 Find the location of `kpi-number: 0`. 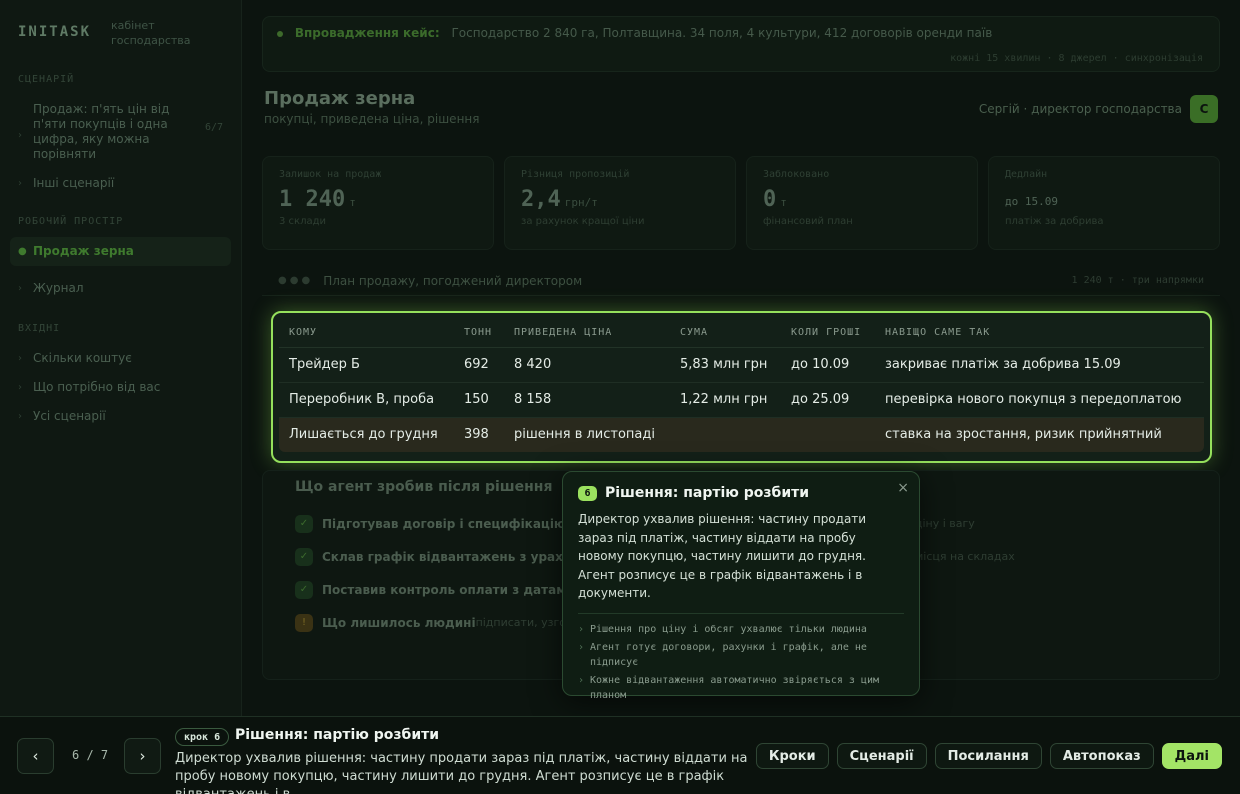

kpi-number: 0 is located at coordinates (770, 199).